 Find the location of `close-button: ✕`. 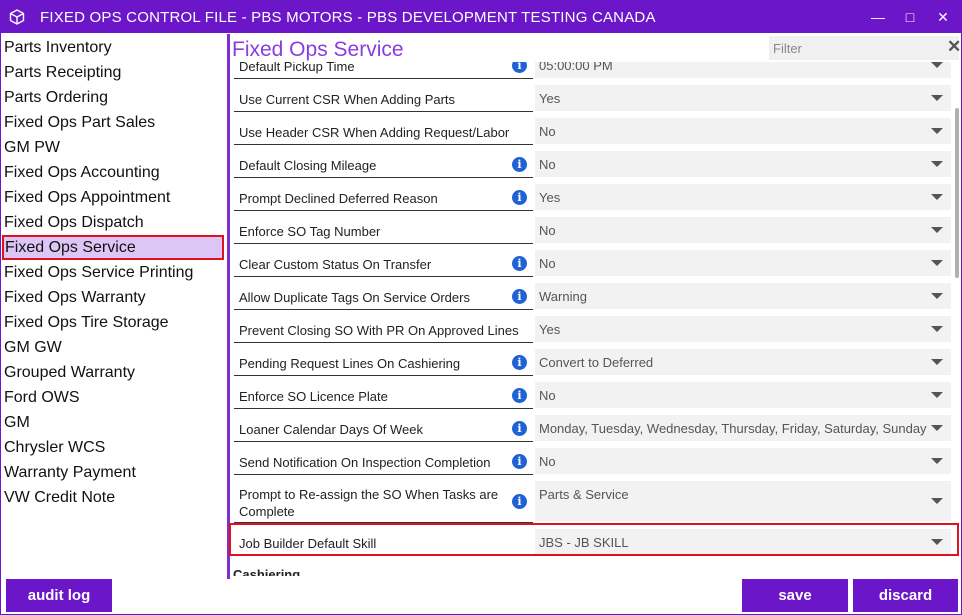

close-button: ✕ is located at coordinates (943, 17).